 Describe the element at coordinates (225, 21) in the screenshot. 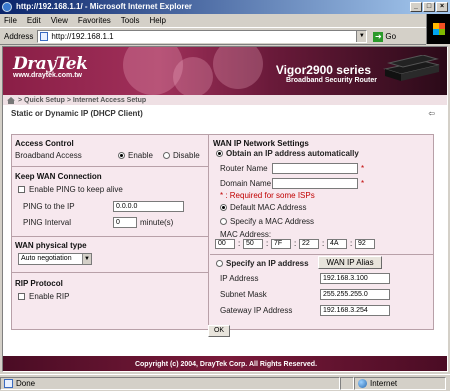

I see `menu-bar: File Edit View Favorites Tools Help` at that location.